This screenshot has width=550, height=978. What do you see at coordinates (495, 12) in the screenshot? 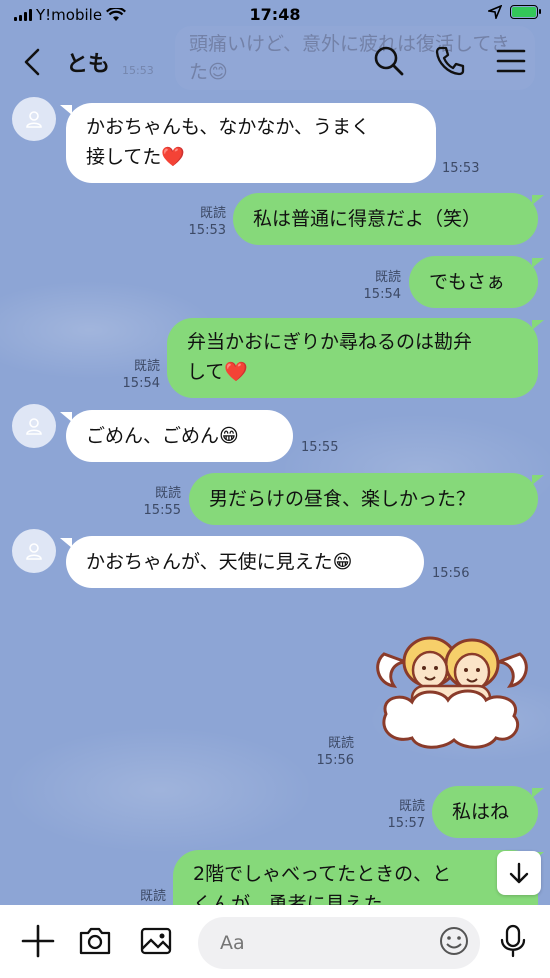
I see `location-icon` at bounding box center [495, 12].